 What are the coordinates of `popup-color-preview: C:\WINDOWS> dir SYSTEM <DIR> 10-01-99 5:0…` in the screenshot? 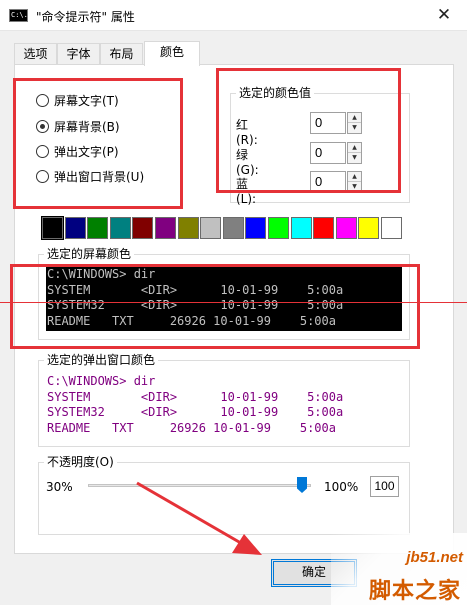 It's located at (224, 406).